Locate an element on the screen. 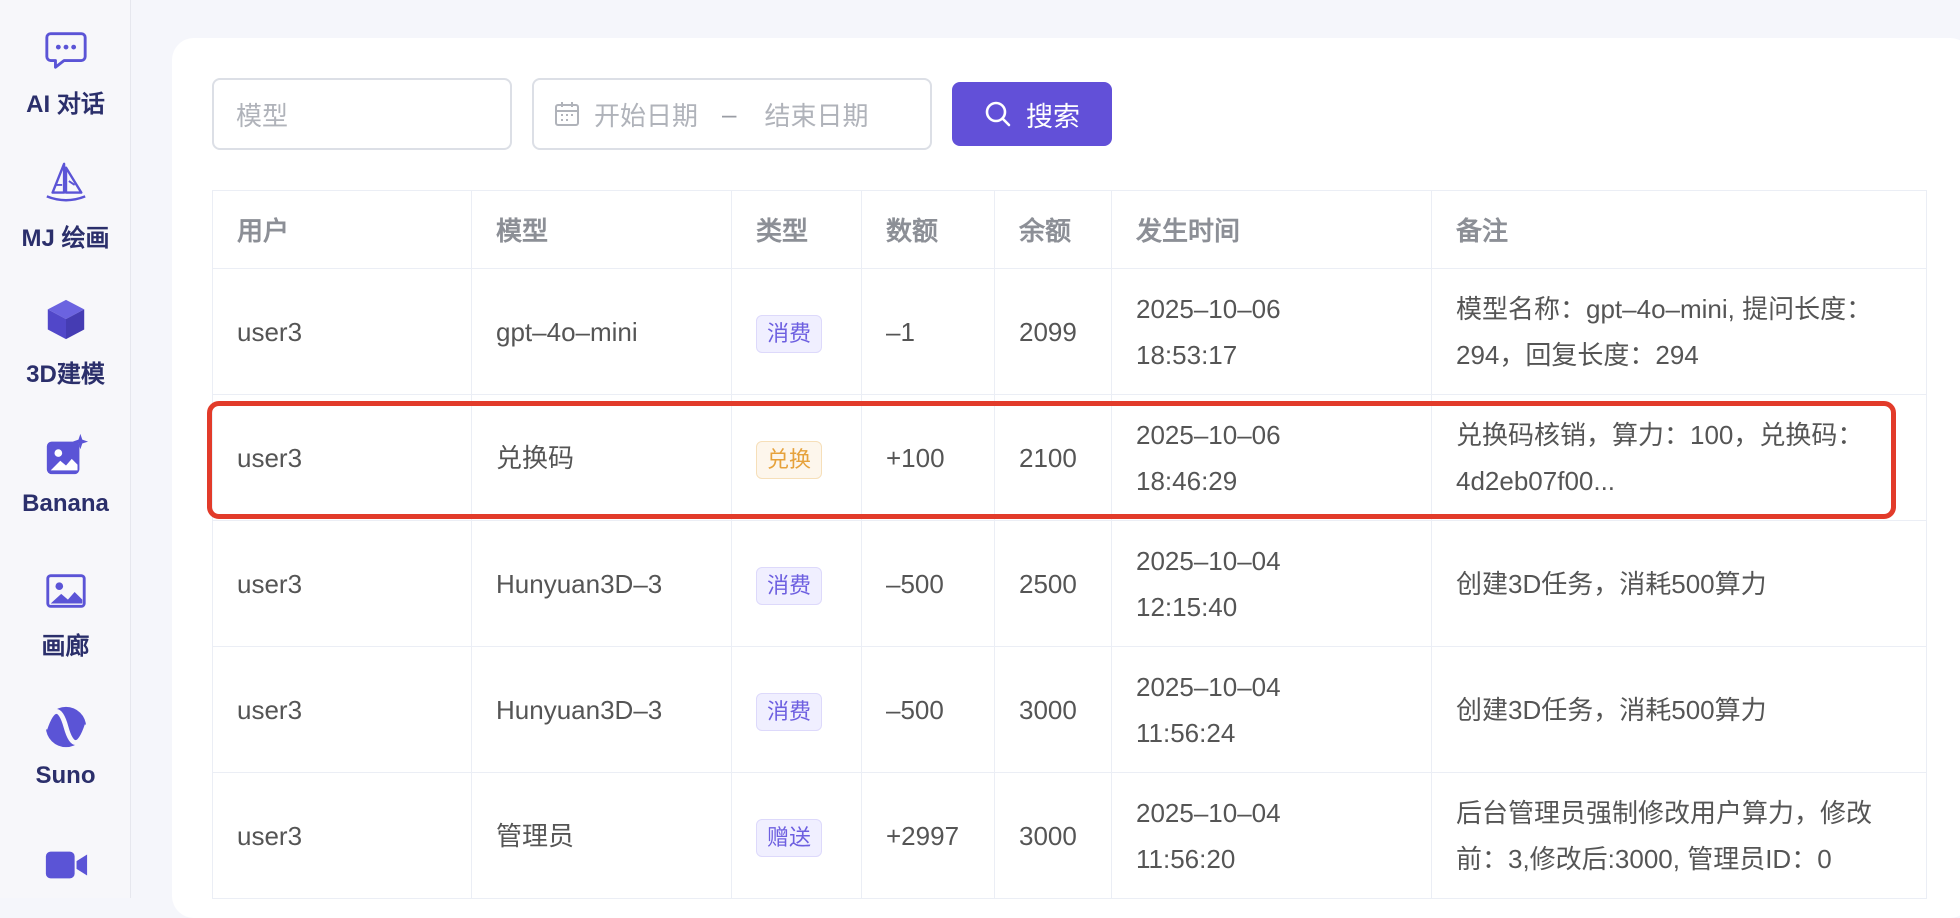 The height and width of the screenshot is (918, 1960). cell-amount: +2997 is located at coordinates (928, 835).